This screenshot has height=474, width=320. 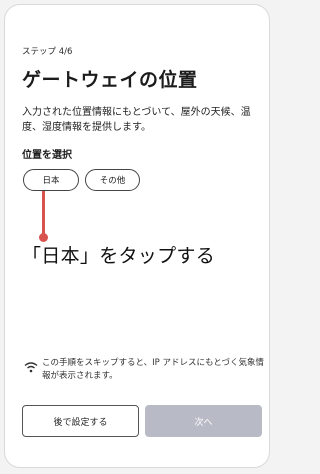 What do you see at coordinates (110, 80) in the screenshot?
I see `page-title: ゲートウェイの位置` at bounding box center [110, 80].